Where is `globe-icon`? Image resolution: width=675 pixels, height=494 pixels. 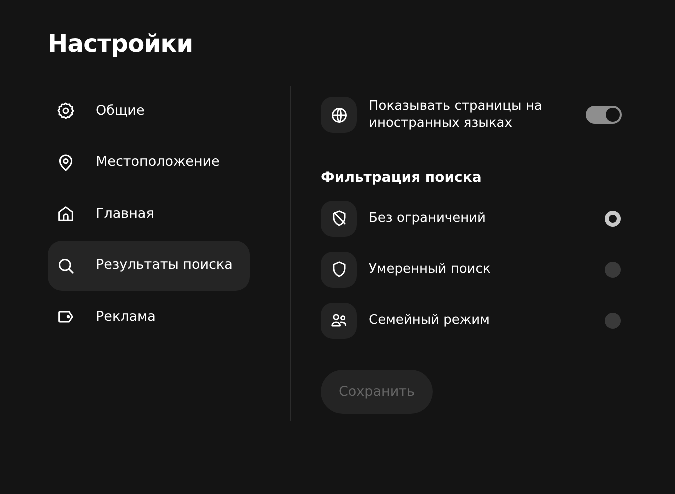
globe-icon is located at coordinates (339, 115).